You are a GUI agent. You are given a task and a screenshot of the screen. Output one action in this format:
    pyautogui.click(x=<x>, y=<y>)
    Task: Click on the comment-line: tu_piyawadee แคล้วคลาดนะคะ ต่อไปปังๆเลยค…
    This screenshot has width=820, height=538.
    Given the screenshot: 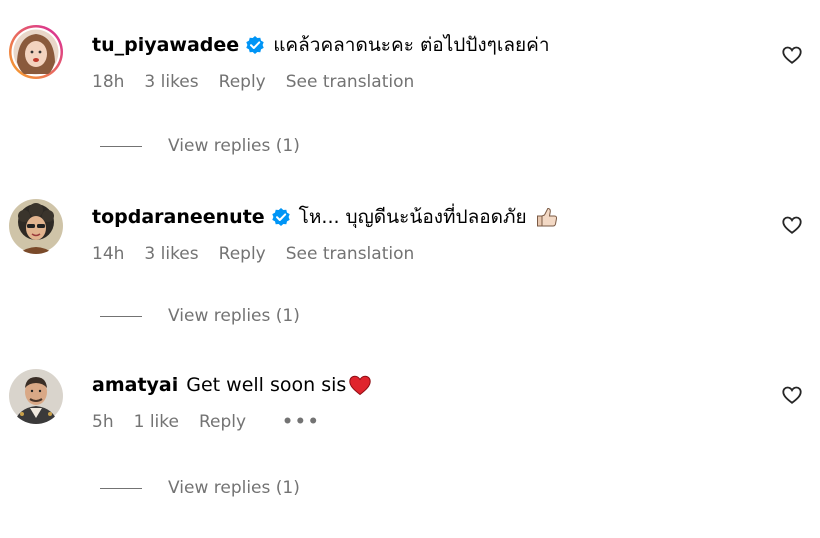 What is the action you would take?
    pyautogui.click(x=426, y=45)
    